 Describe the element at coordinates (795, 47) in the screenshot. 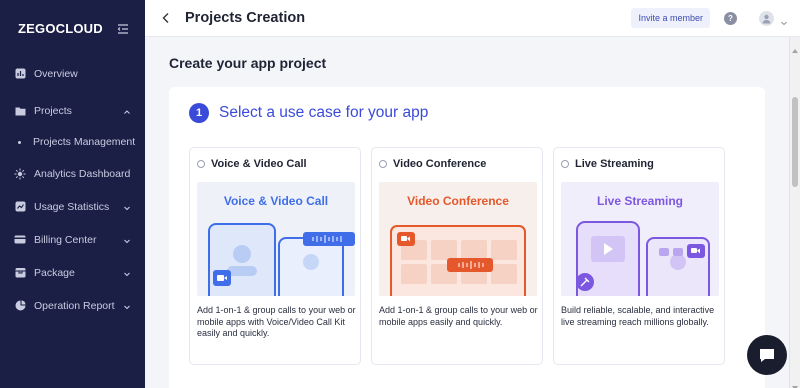

I see `scroll-up-arrow-icon` at that location.